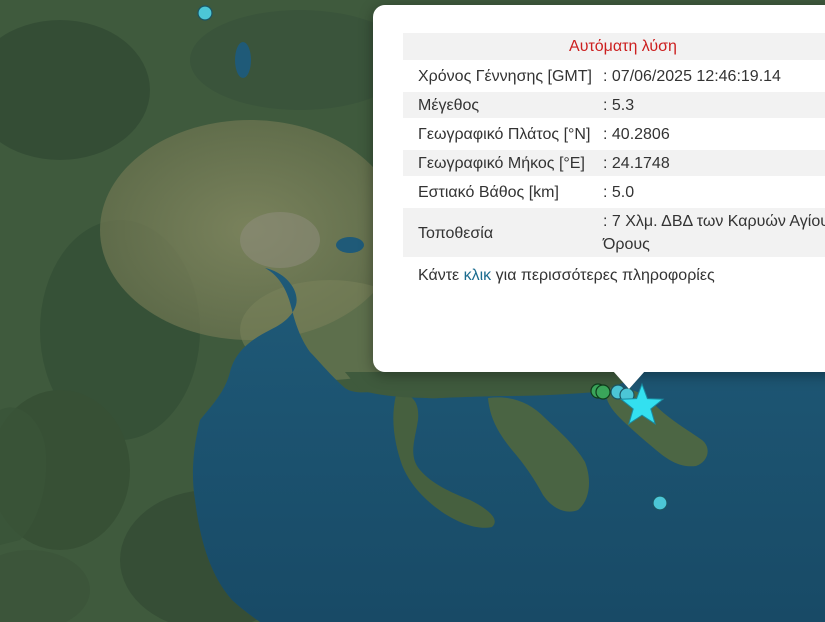  What do you see at coordinates (478, 275) in the screenshot?
I see `more-info-link: κλικ` at bounding box center [478, 275].